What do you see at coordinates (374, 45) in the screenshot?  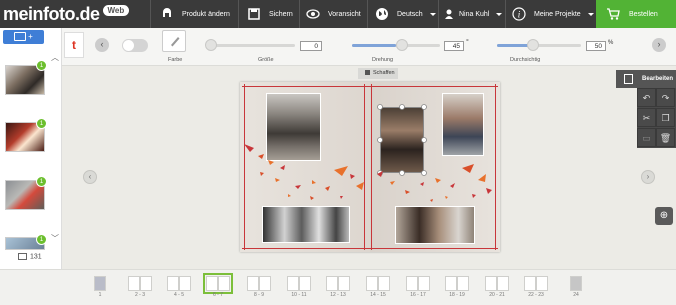 I see `rotation-slider-fill` at bounding box center [374, 45].